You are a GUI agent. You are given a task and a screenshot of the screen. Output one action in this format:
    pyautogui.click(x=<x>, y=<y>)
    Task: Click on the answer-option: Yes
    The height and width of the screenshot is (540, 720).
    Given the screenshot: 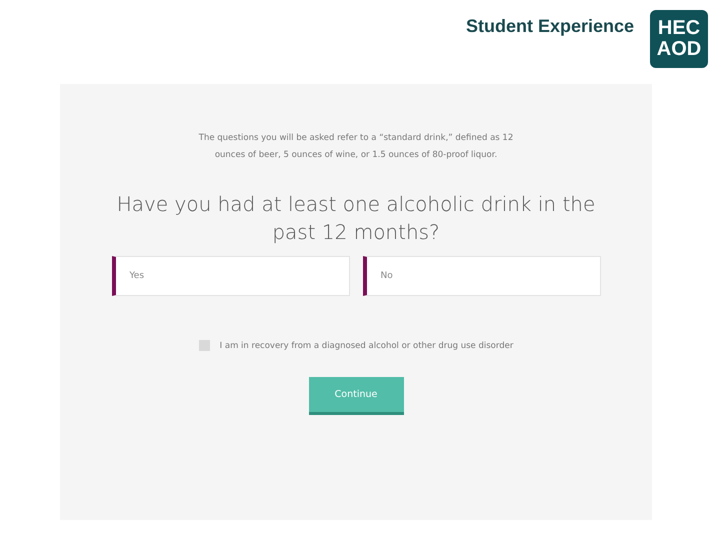 What is the action you would take?
    pyautogui.click(x=231, y=276)
    